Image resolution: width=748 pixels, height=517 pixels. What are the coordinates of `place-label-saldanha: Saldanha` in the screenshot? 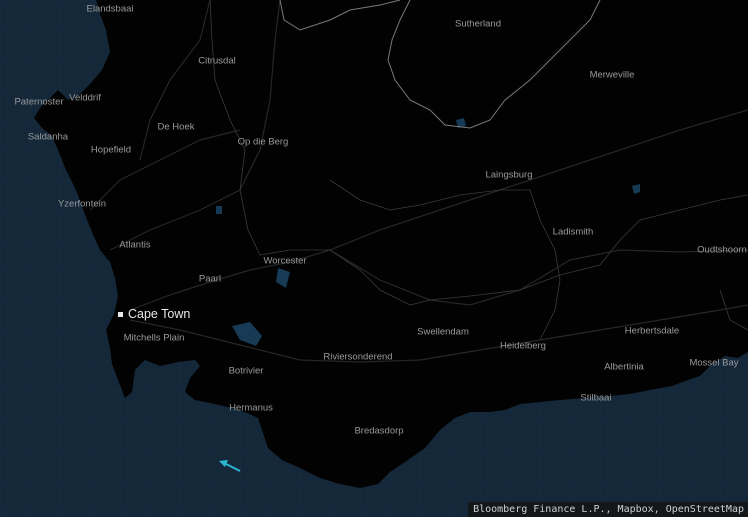 It's located at (48, 137).